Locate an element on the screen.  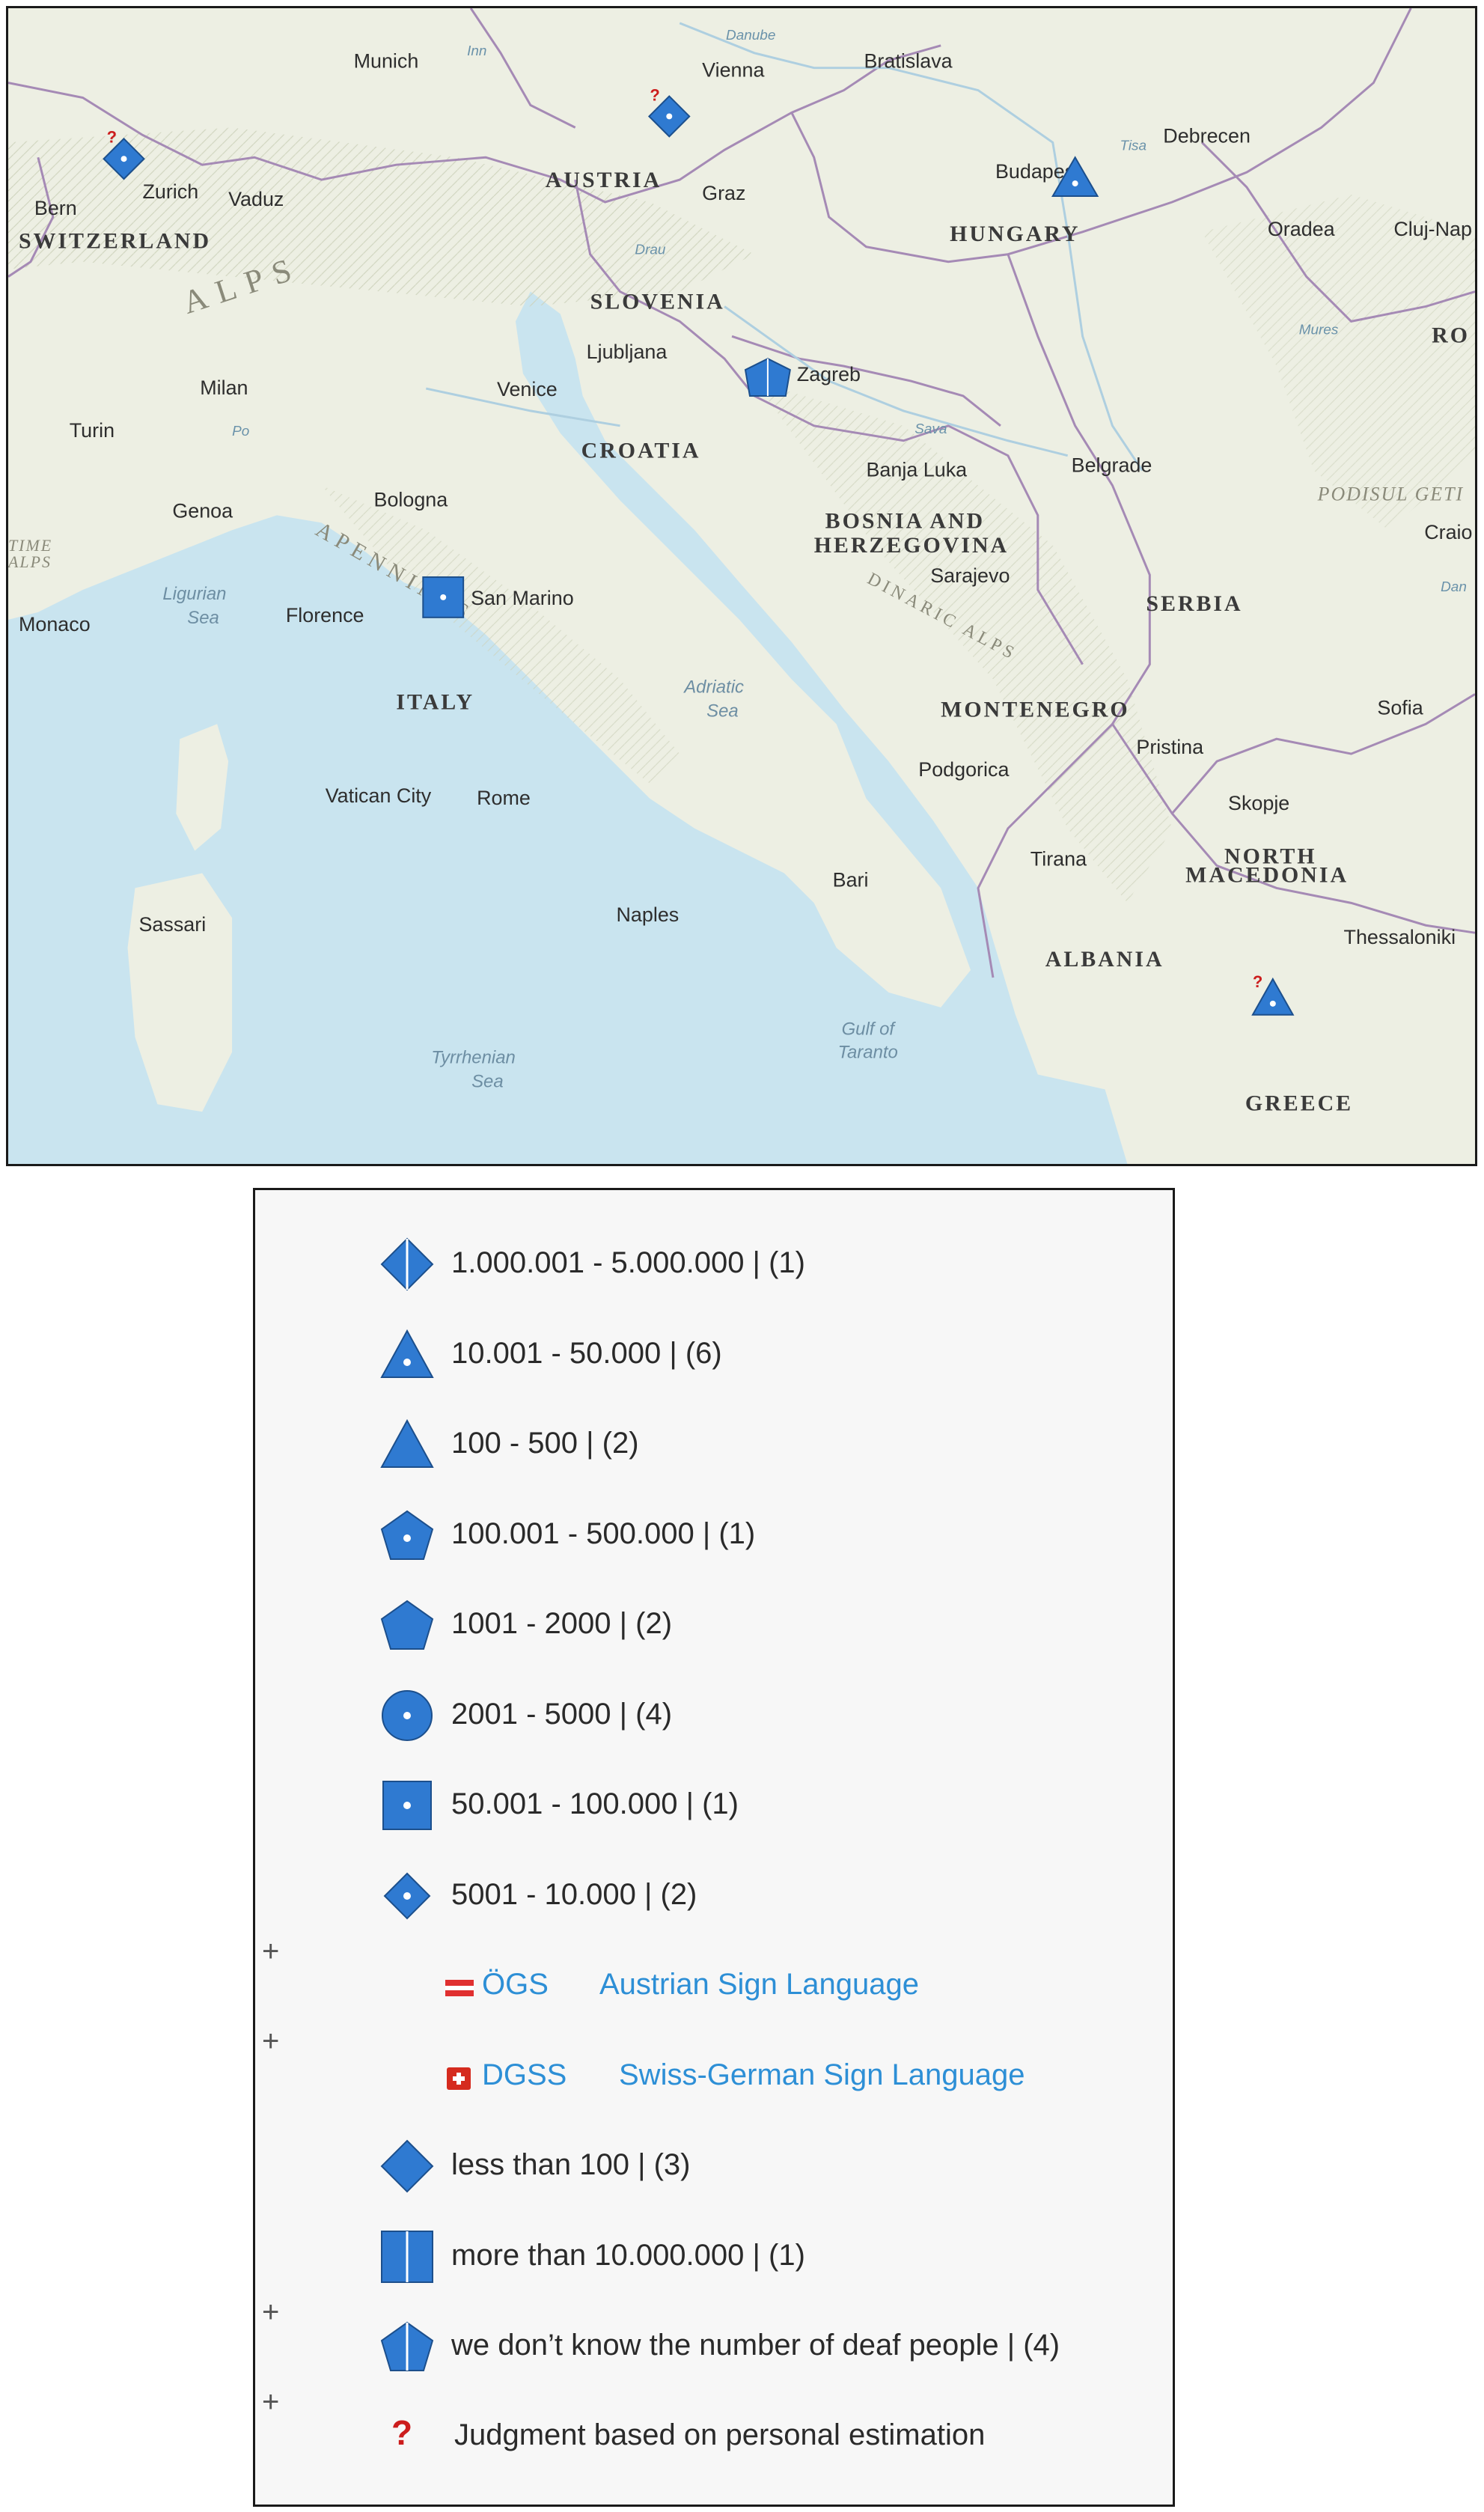
svg-text: ALPS is located at coordinates (30, 561).